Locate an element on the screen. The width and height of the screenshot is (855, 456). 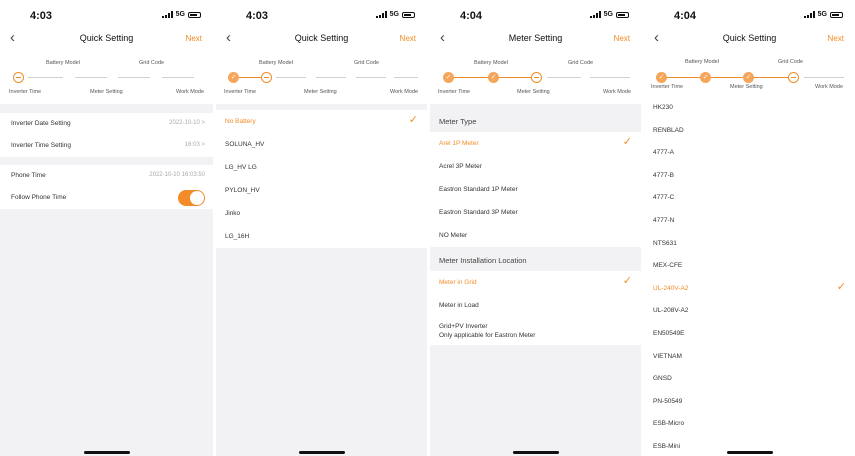
list-item: GNSD is located at coordinates (749, 378).